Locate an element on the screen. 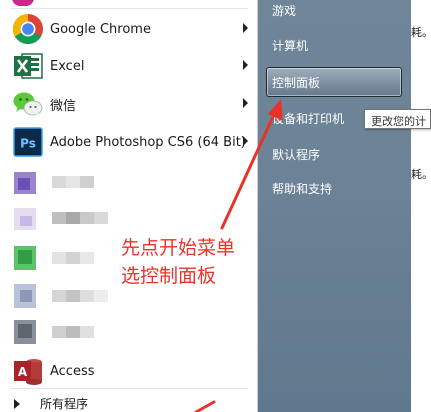  annotation-arrow-head is located at coordinates (275, 110).